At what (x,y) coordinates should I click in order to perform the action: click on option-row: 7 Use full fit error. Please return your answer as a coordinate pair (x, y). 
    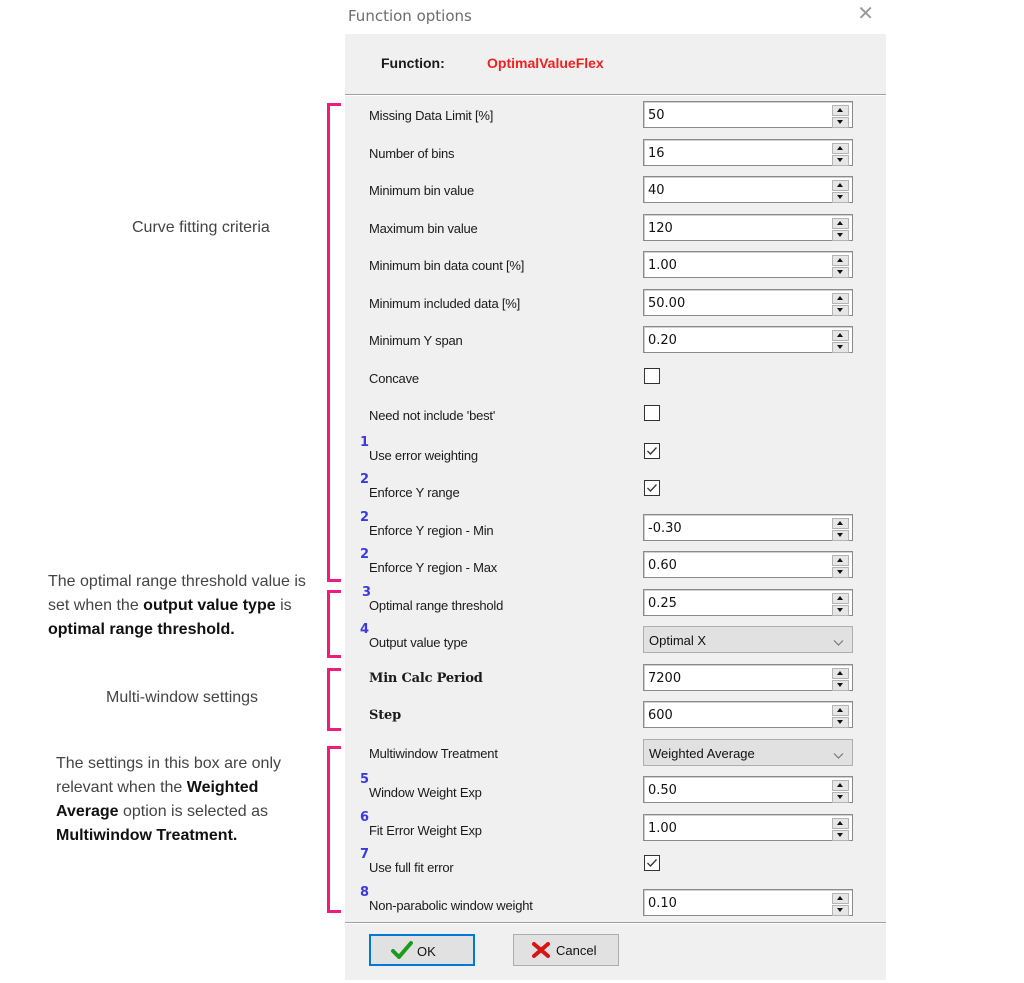
    Looking at the image, I should click on (615, 864).